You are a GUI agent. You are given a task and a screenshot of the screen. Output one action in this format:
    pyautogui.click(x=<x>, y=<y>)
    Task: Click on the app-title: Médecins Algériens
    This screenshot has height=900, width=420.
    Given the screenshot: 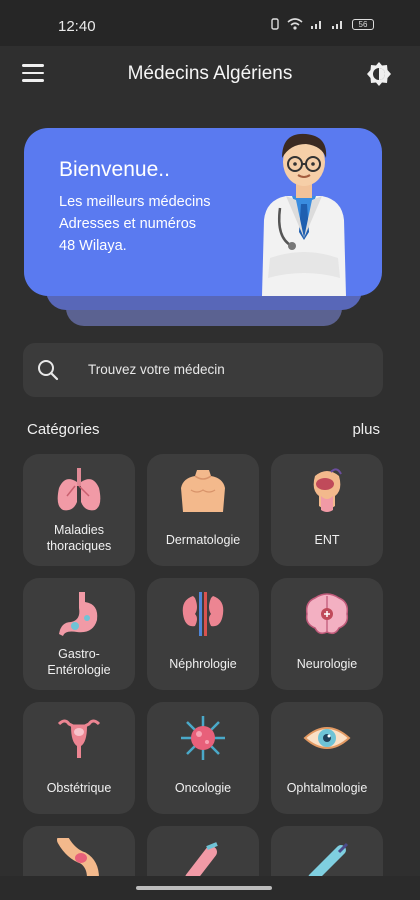 What is the action you would take?
    pyautogui.click(x=210, y=73)
    